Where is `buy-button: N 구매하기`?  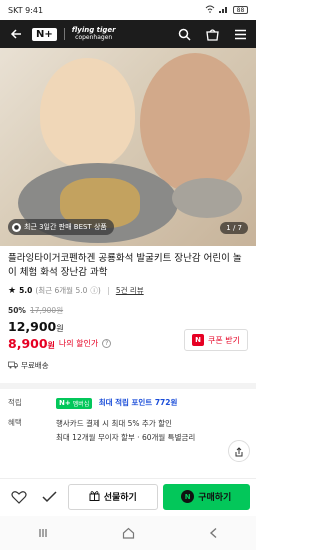
buy-button: N 구매하기 is located at coordinates (206, 496).